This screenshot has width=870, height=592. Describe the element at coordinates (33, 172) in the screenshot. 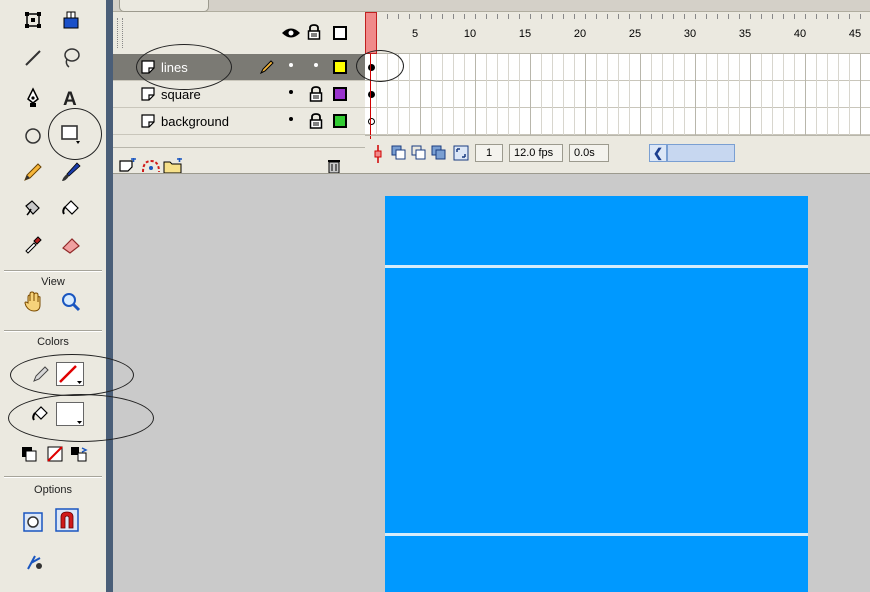

I see `pencil-tool-icon` at that location.